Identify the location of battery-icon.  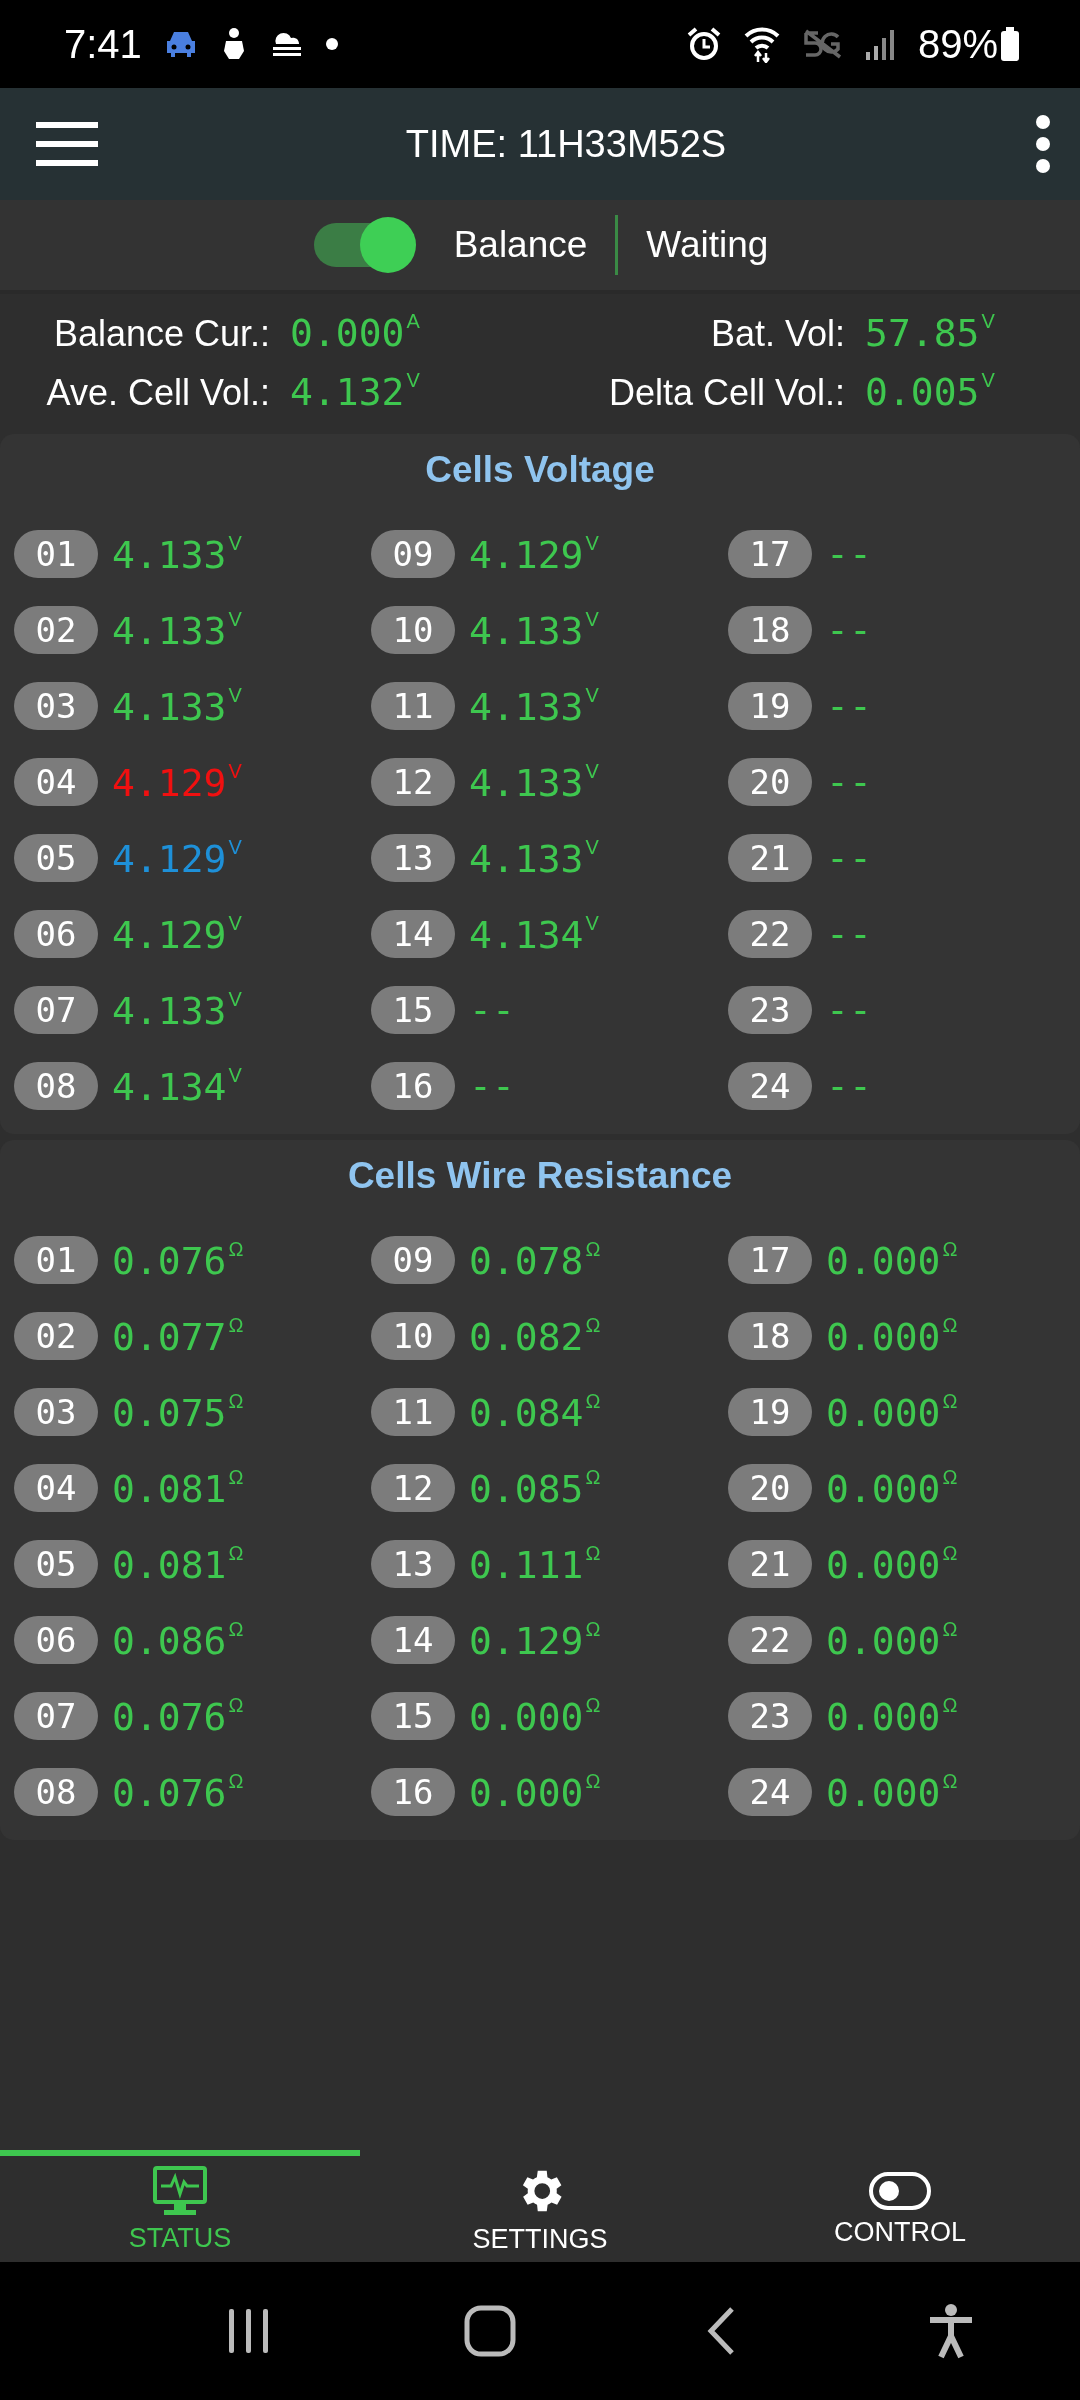
(1010, 44).